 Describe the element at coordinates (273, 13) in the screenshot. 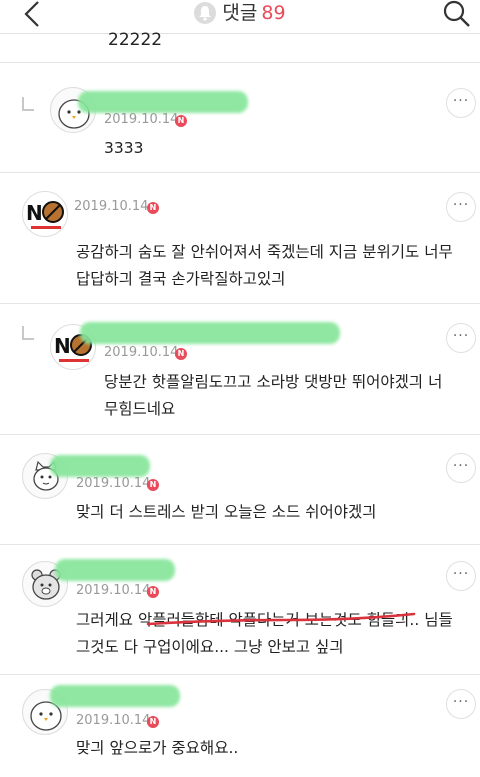

I see `comment-count: 89` at that location.